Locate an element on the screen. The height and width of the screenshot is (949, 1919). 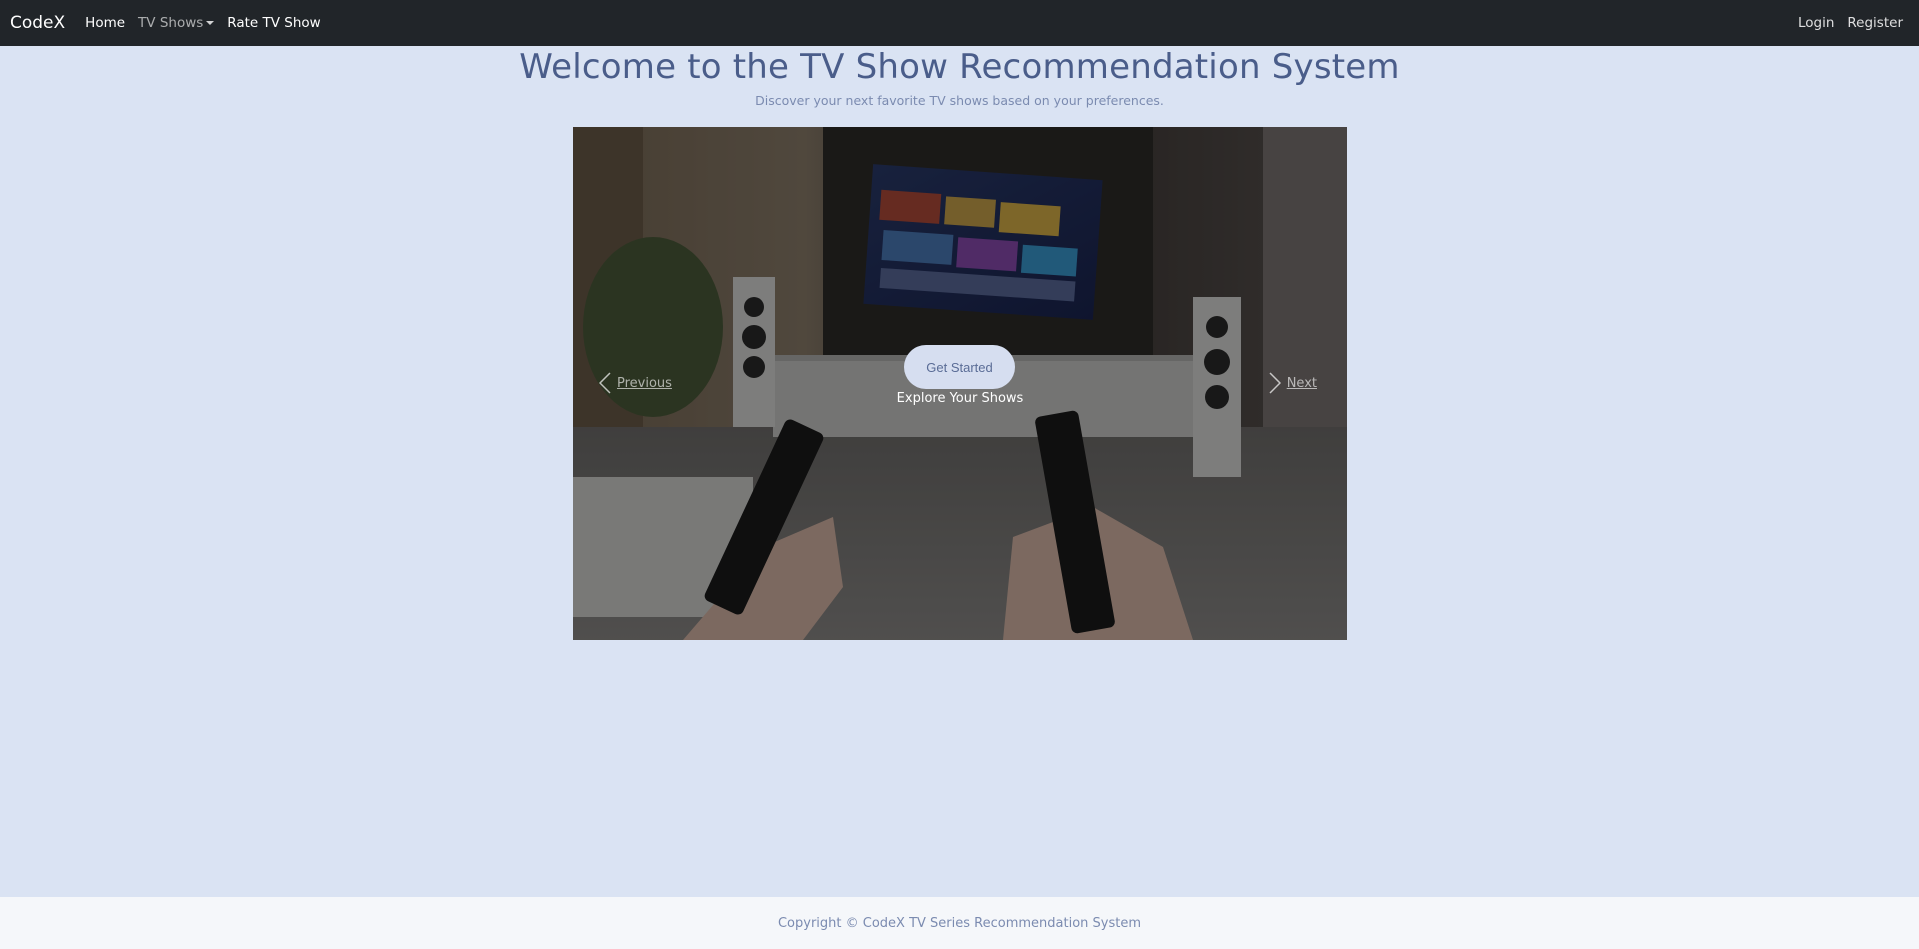
nav-auth-links: Login Register is located at coordinates (1853, 23).